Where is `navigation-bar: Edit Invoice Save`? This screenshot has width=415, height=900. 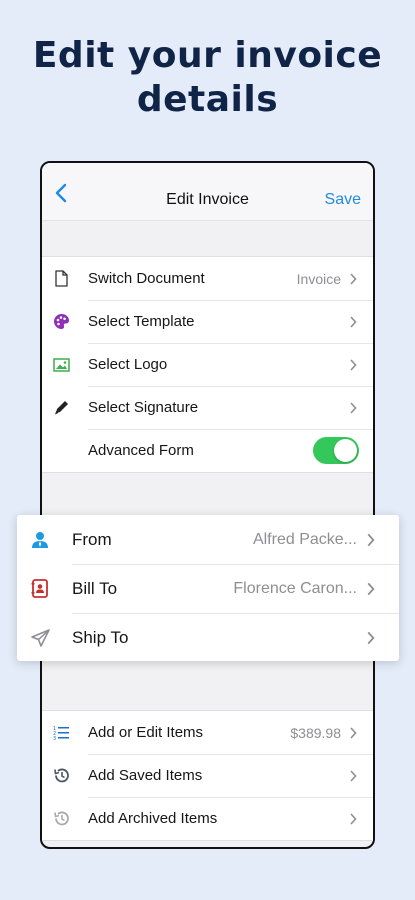
navigation-bar: Edit Invoice Save is located at coordinates (207, 192).